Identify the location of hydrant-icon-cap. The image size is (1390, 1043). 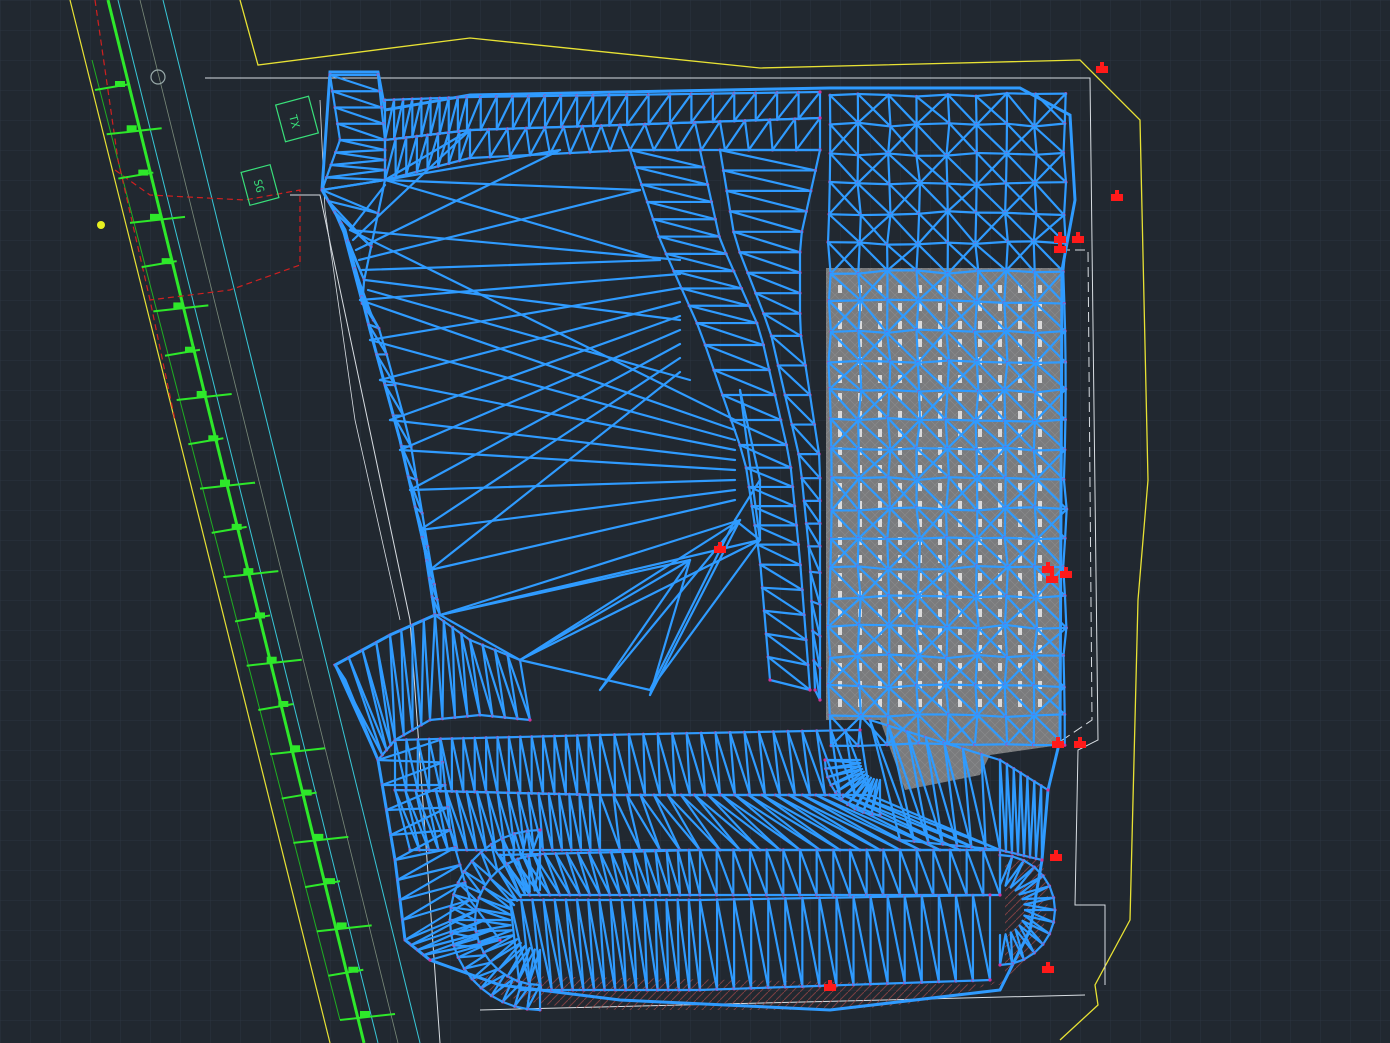
(1060, 234).